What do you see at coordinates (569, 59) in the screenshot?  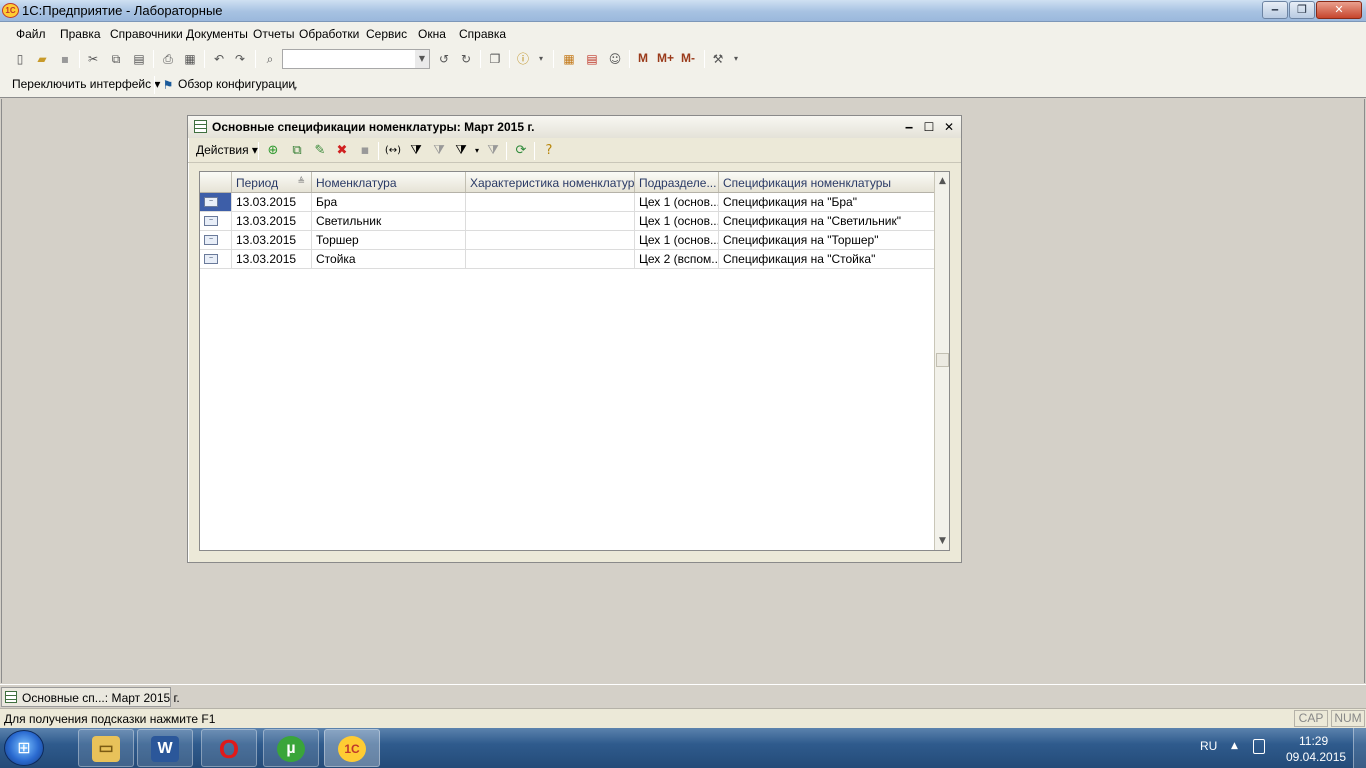 I see `calculator-icon: ▦` at bounding box center [569, 59].